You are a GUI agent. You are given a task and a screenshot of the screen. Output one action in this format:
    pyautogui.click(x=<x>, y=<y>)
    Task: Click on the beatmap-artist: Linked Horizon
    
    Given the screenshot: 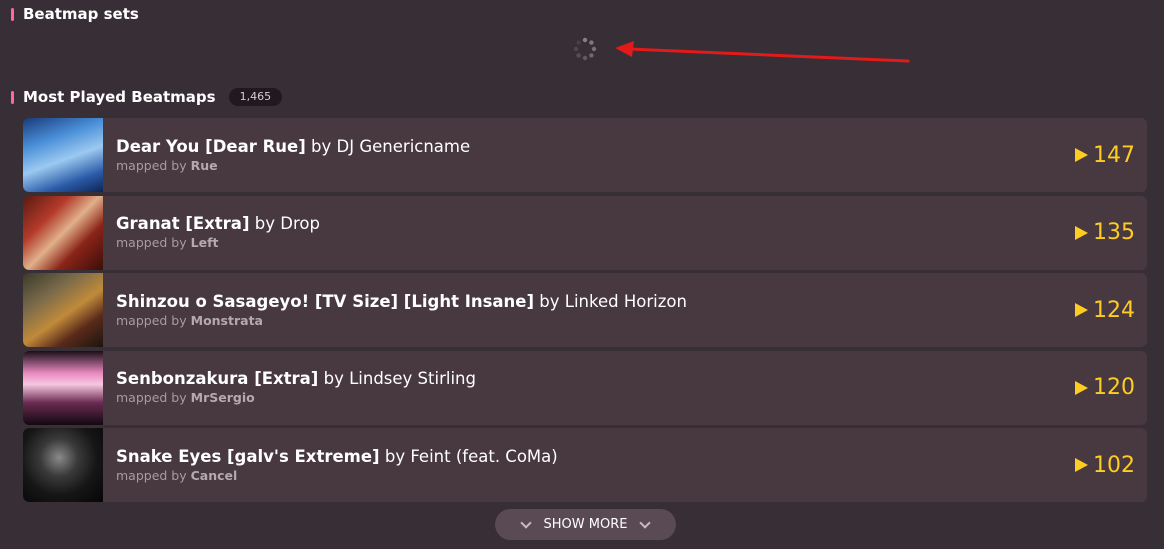 What is the action you would take?
    pyautogui.click(x=625, y=301)
    